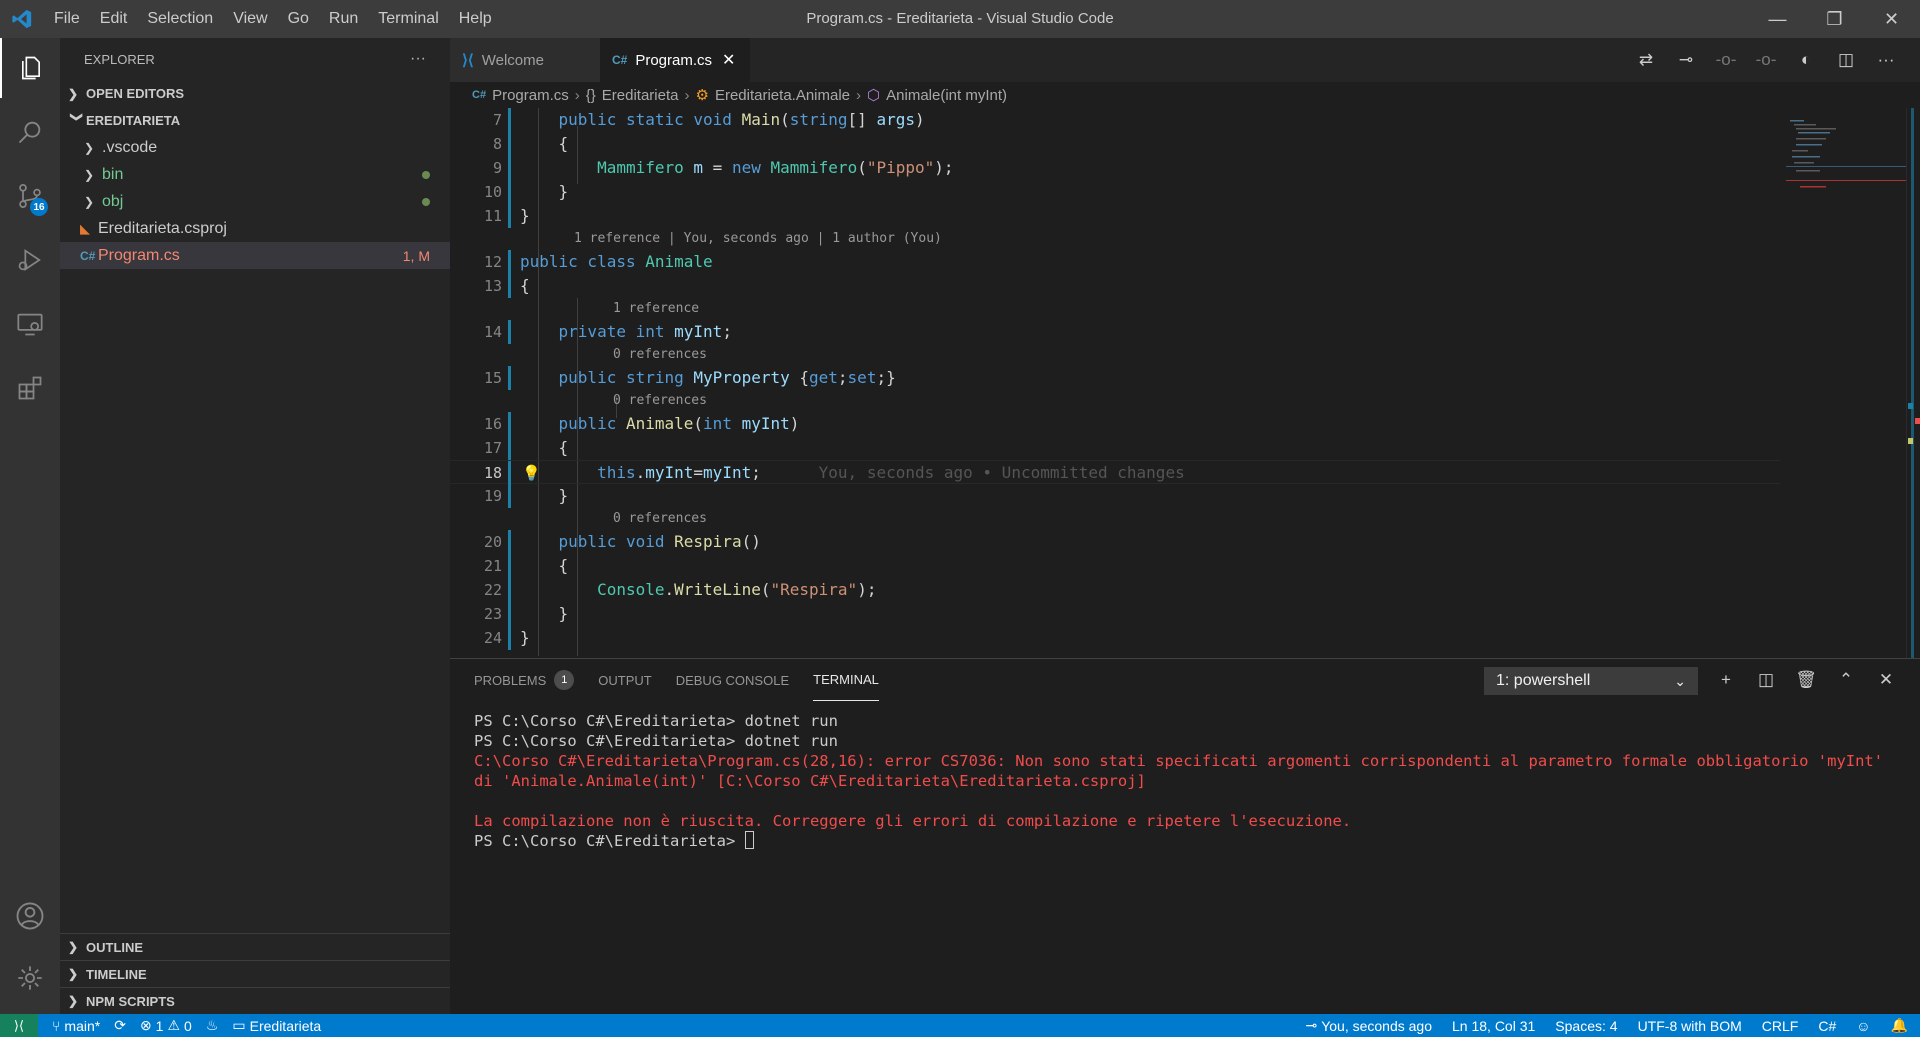 The image size is (1920, 1037). I want to click on close-tab-icon: ✕, so click(728, 60).